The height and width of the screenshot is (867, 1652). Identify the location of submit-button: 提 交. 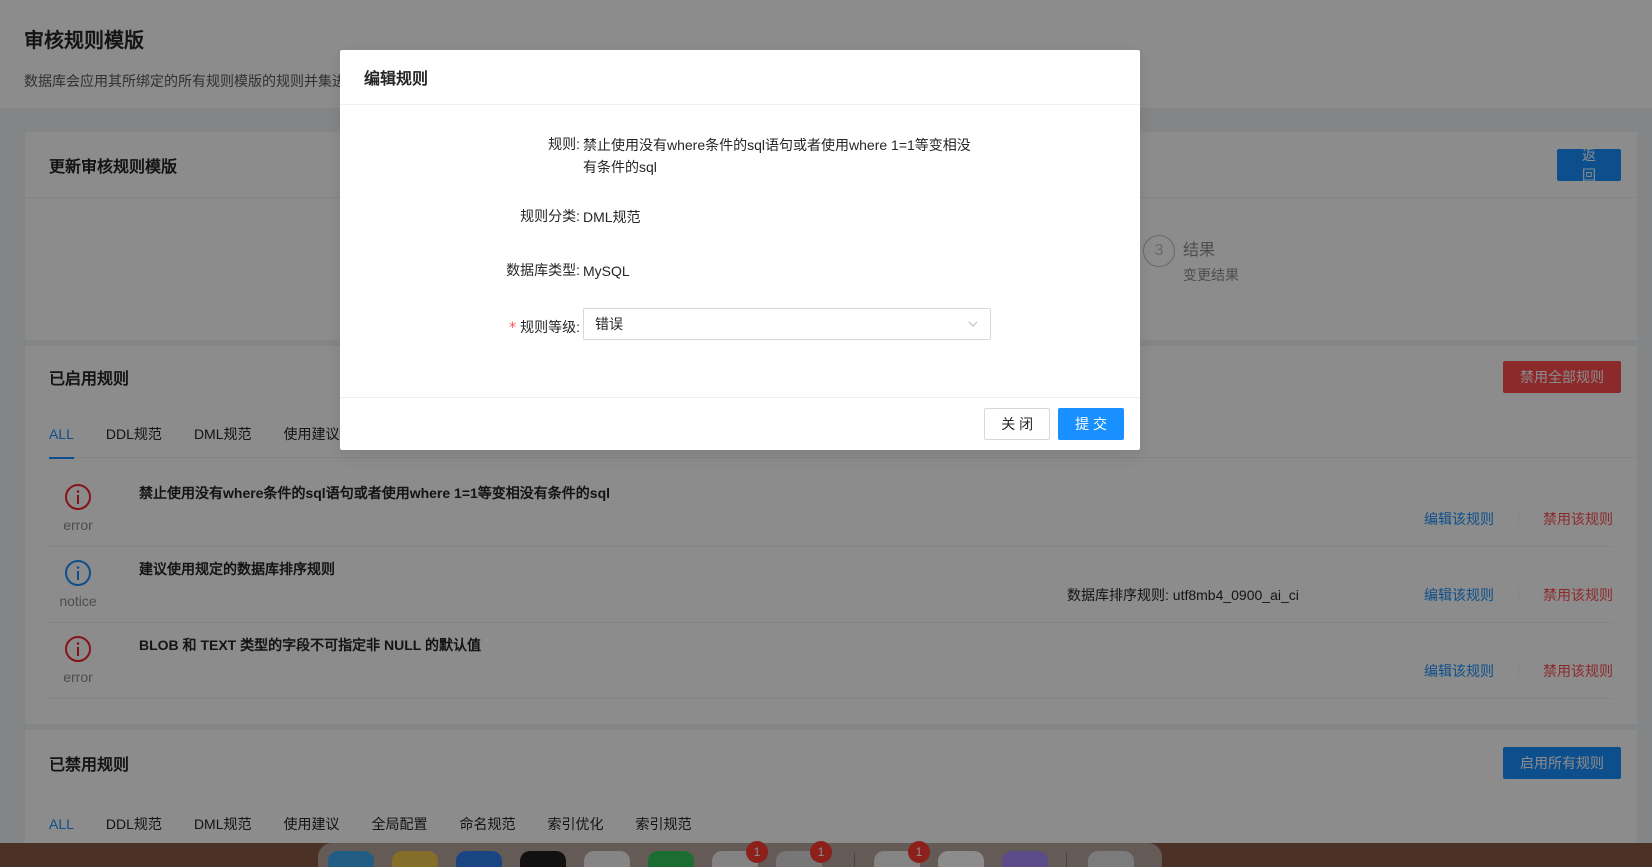
(1091, 424).